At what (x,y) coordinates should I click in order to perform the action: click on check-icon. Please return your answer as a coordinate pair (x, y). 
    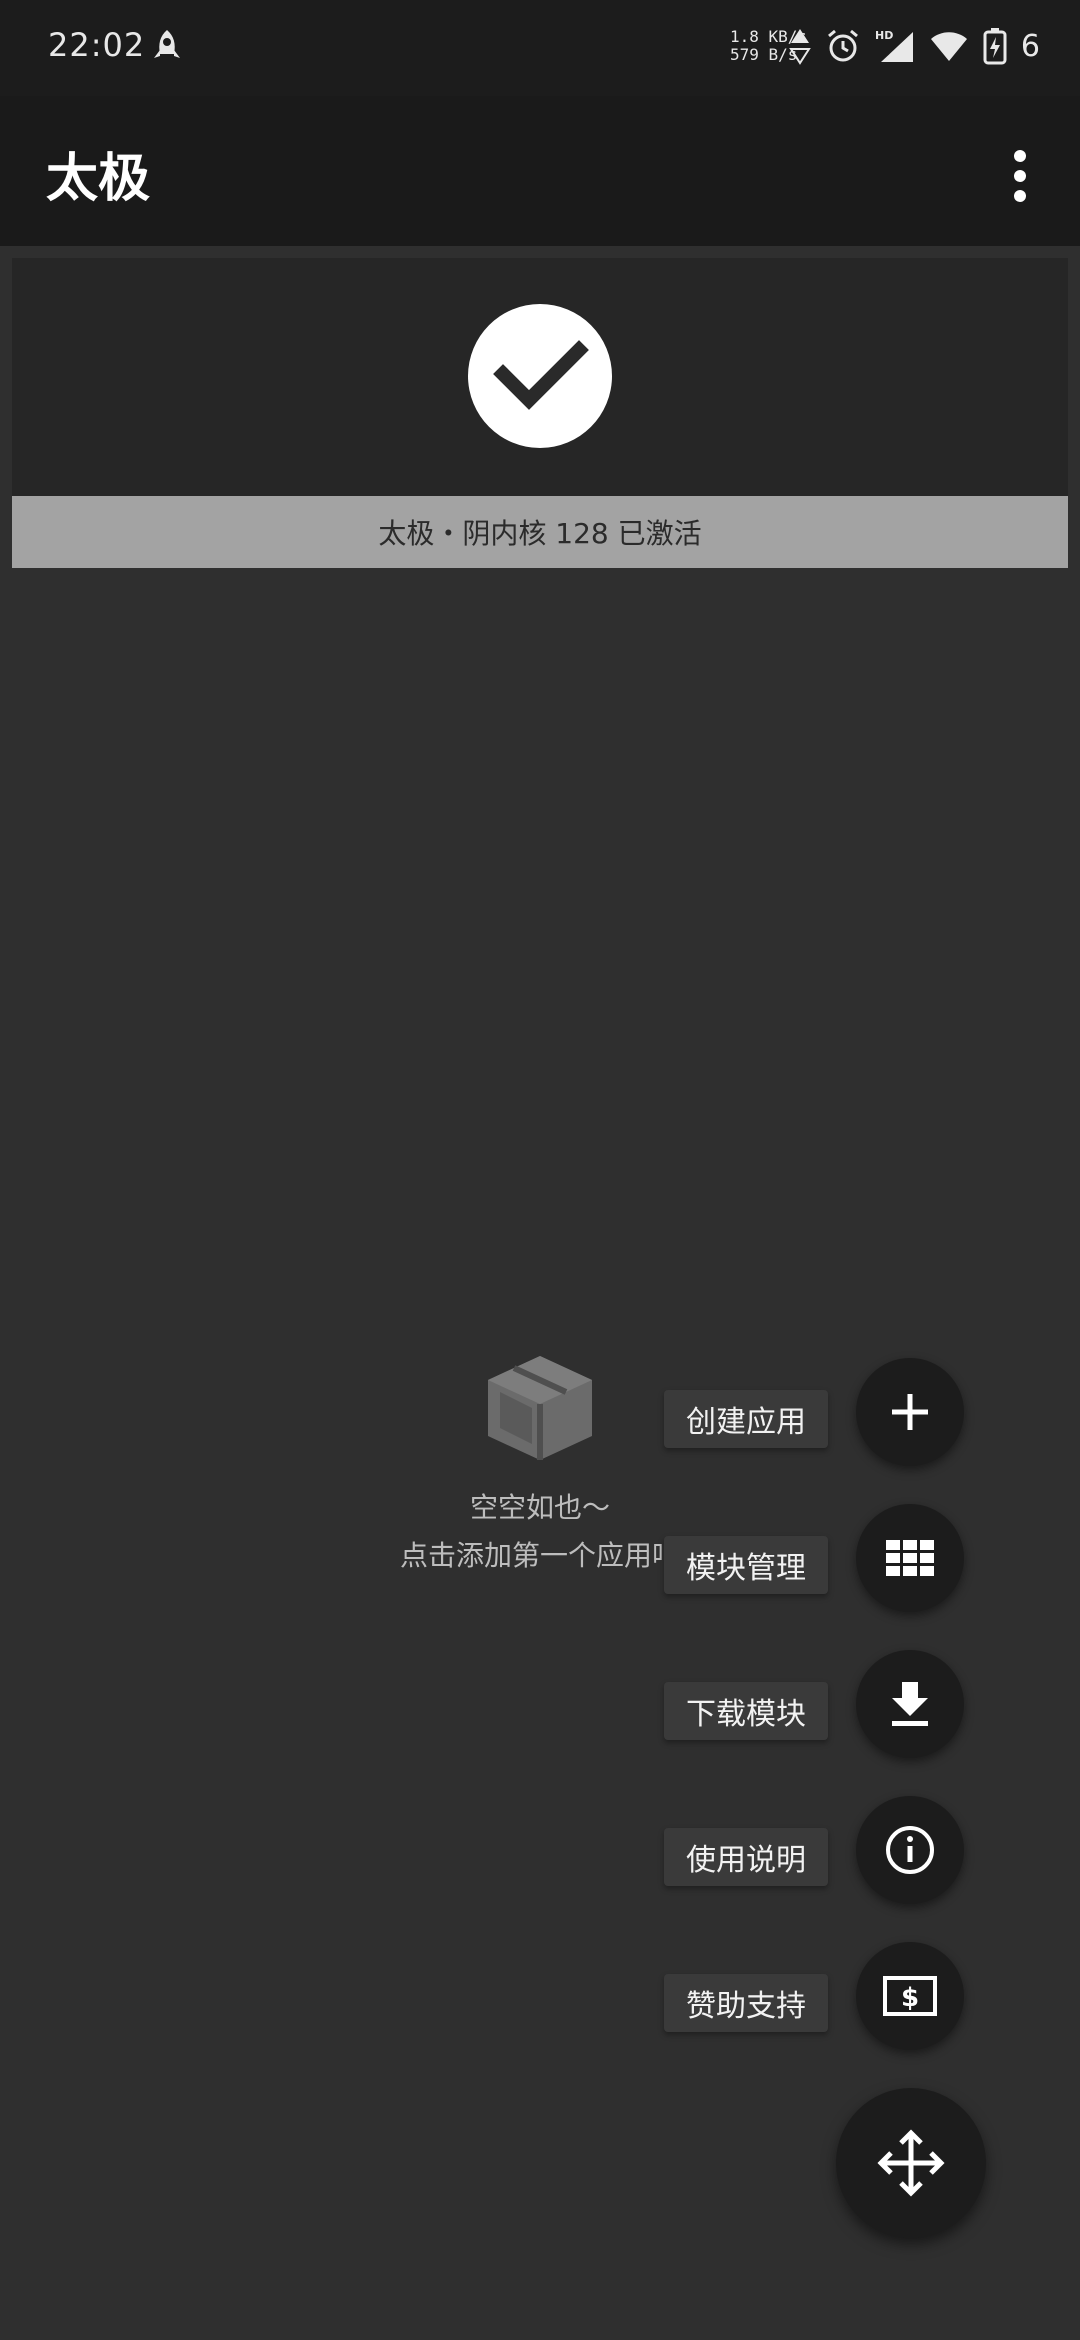
    Looking at the image, I should click on (541, 375).